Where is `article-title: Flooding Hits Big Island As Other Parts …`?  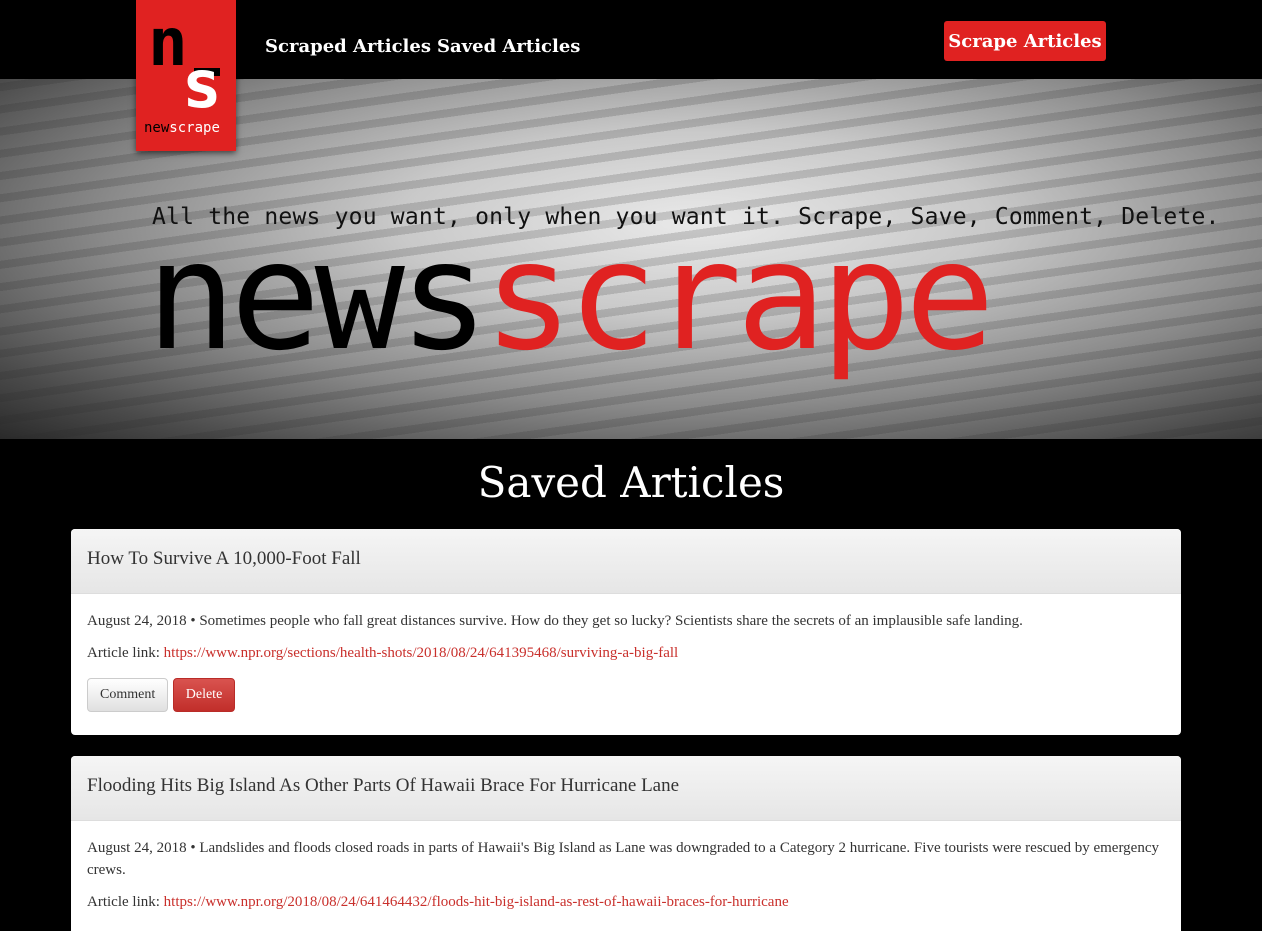
article-title: Flooding Hits Big Island As Other Parts … is located at coordinates (626, 788).